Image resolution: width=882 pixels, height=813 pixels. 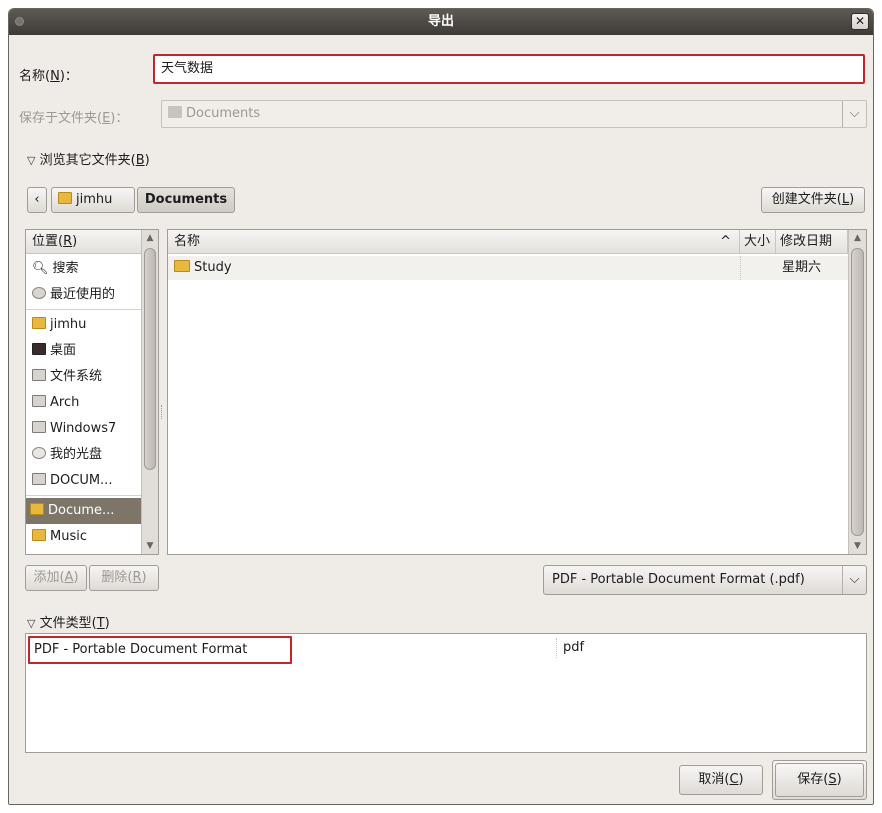 I want to click on name-label: 名称(N)：, so click(x=48, y=76).